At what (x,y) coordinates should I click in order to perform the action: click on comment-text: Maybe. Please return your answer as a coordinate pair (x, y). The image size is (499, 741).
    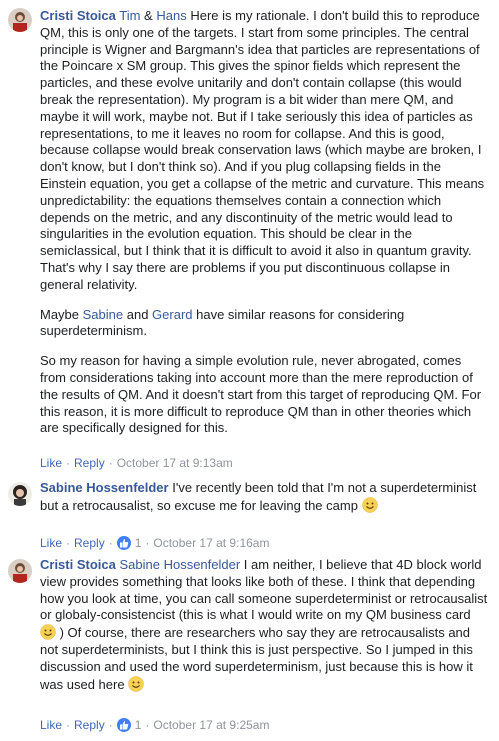
    Looking at the image, I should click on (61, 314).